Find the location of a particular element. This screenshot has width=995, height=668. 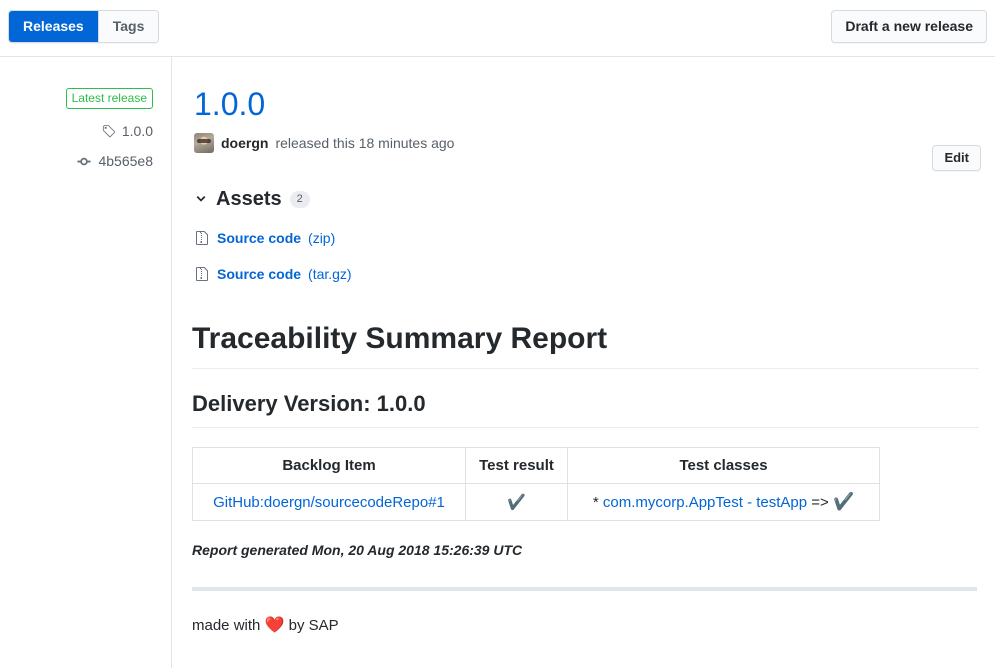

asset-name-zip: Source code is located at coordinates (259, 238).